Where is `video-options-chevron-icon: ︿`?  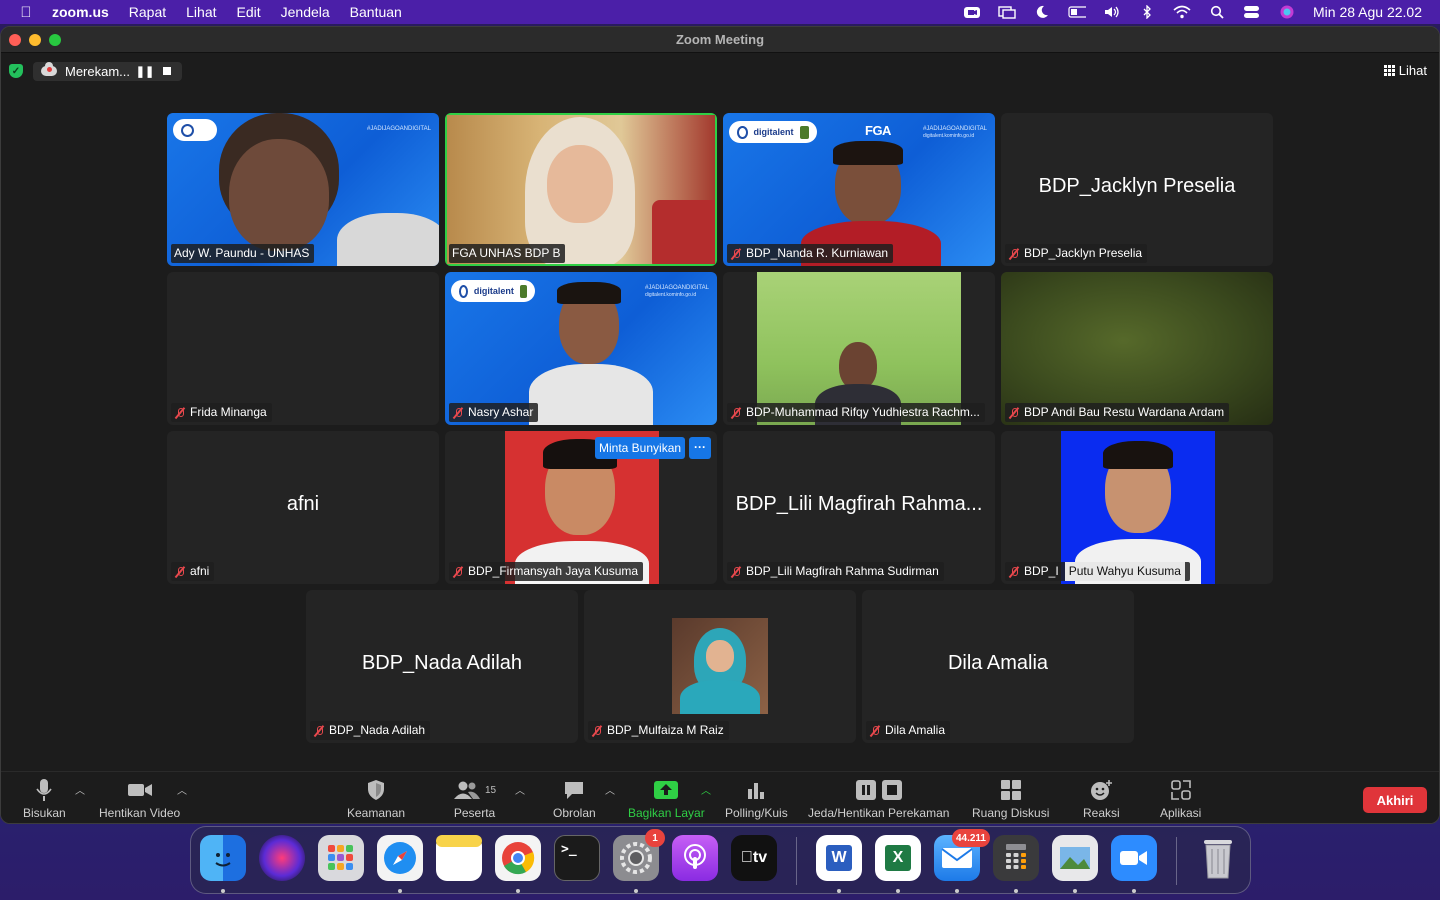 video-options-chevron-icon: ︿ is located at coordinates (182, 789).